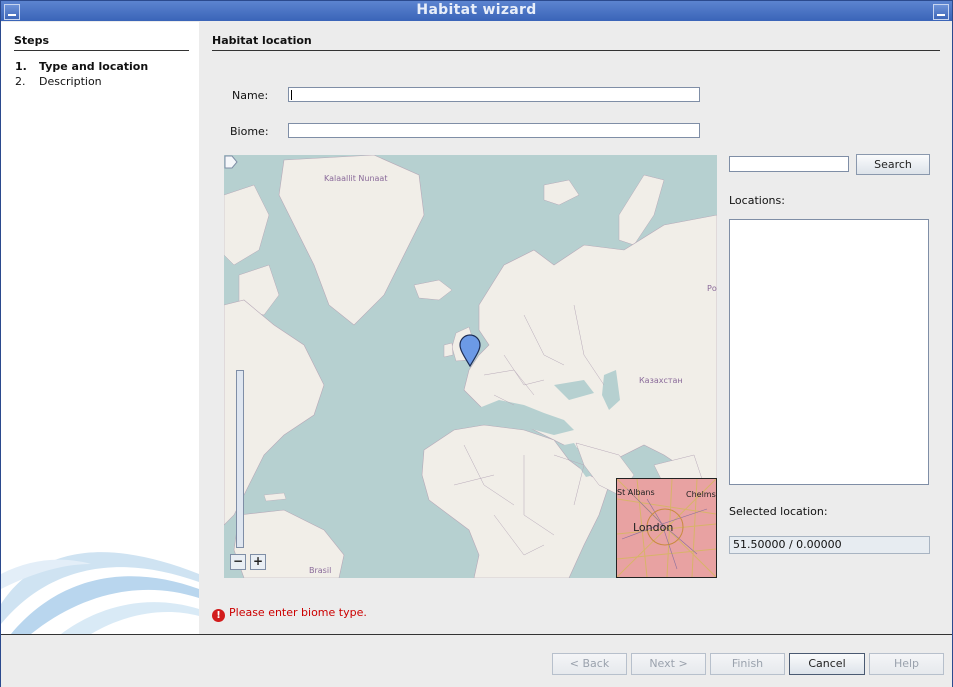 This screenshot has height=687, width=953. What do you see at coordinates (94, 66) in the screenshot?
I see `step-label: Type and location` at bounding box center [94, 66].